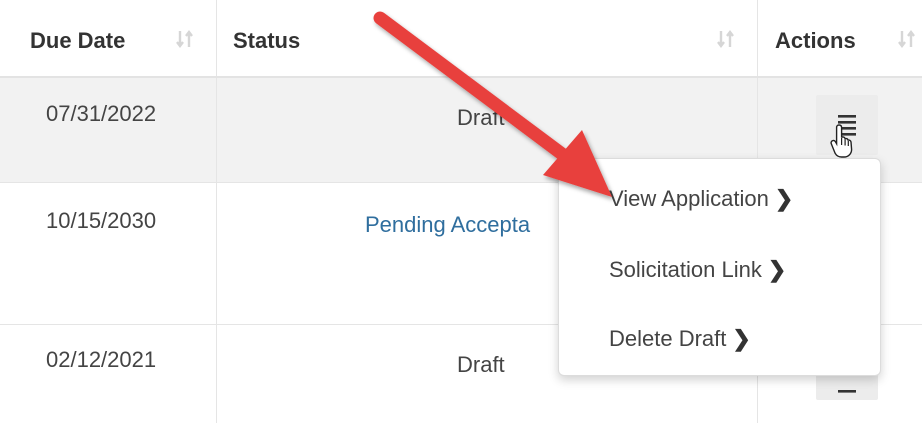 Image resolution: width=922 pixels, height=423 pixels. Describe the element at coordinates (447, 225) in the screenshot. I see `status-link: Pending Accepta` at that location.